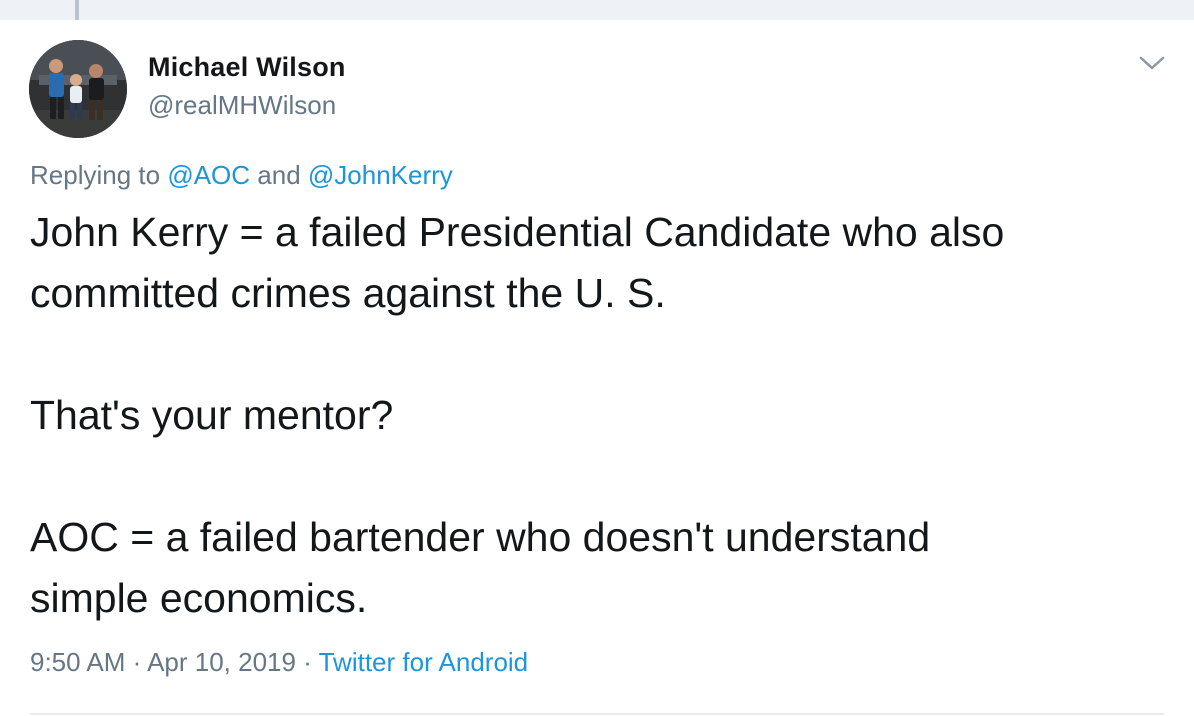 This screenshot has width=1194, height=716. Describe the element at coordinates (77, 10) in the screenshot. I see `thread-connector-line` at that location.